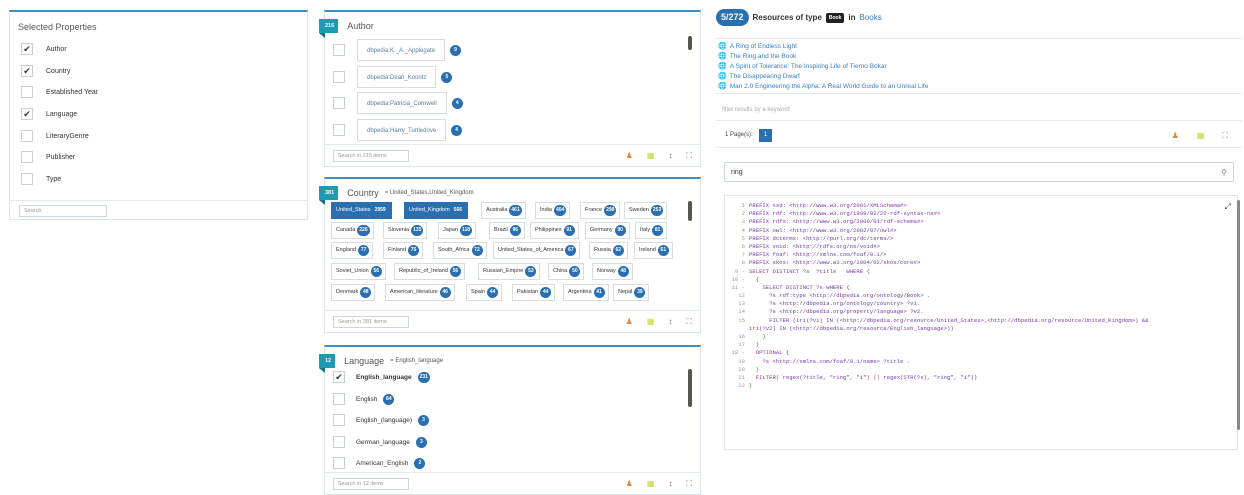 This screenshot has width=1244, height=495. What do you see at coordinates (398, 103) in the screenshot?
I see `author-item: dbpedia:Patricia_Cornwell 4` at bounding box center [398, 103].